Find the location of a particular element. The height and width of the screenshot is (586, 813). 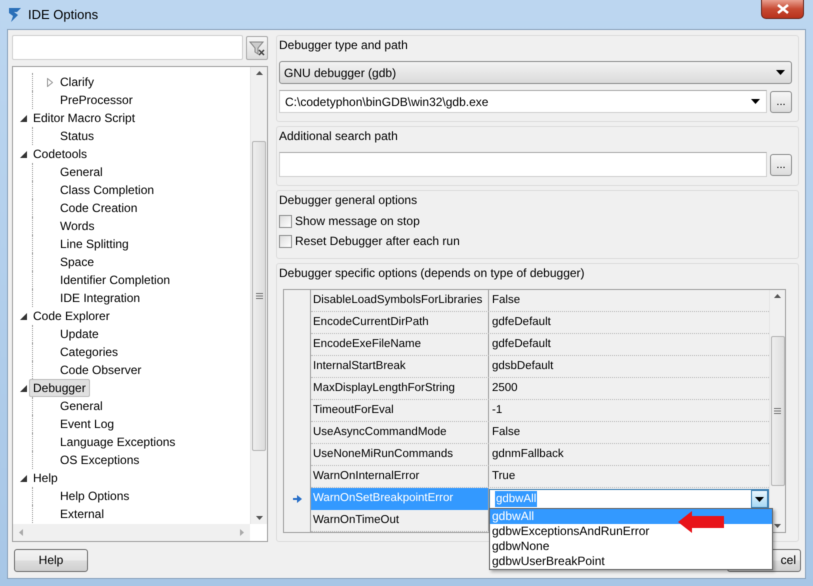

property-name: WarnOnTimeOut is located at coordinates (400, 520).